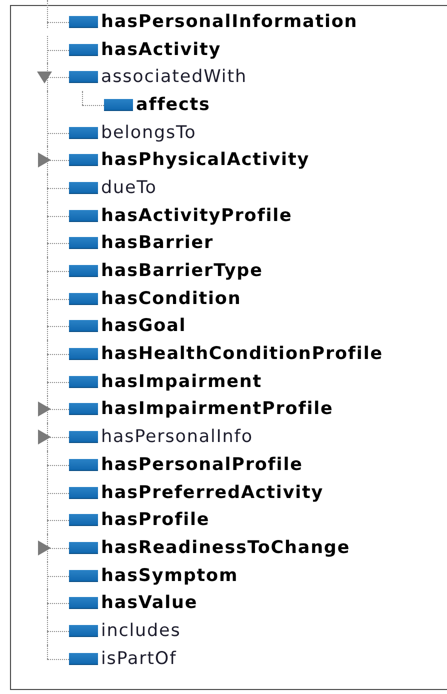 The width and height of the screenshot is (447, 694). I want to click on property-label: hasPersonalInfo, so click(177, 437).